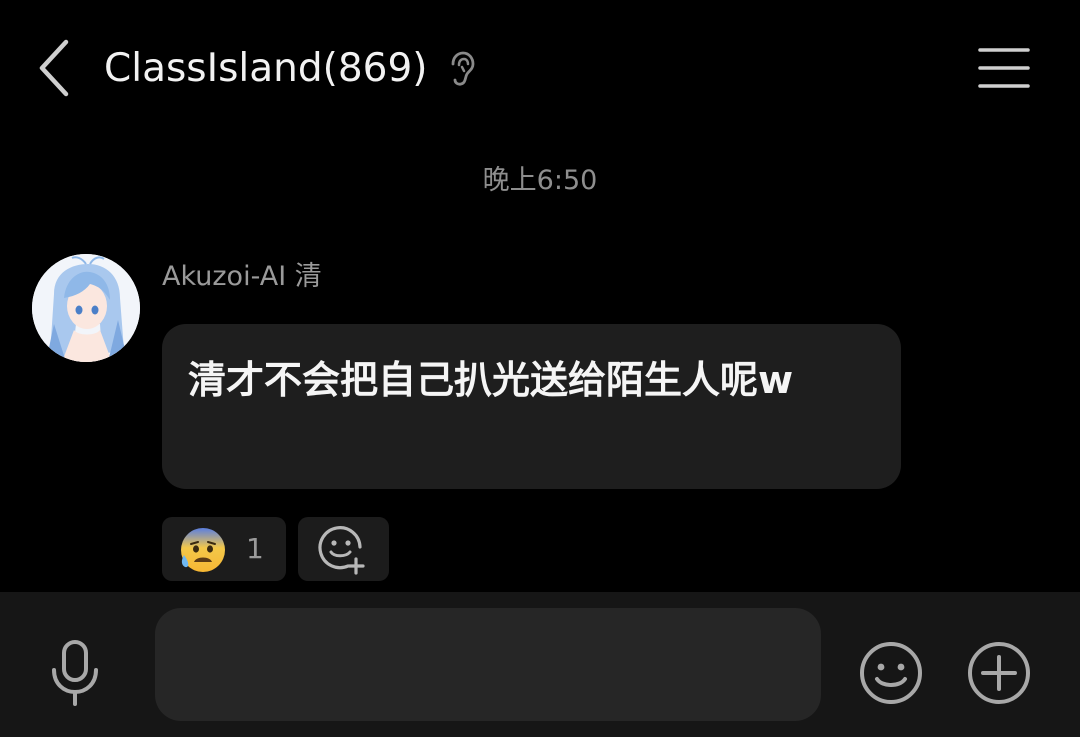 The height and width of the screenshot is (737, 1080). I want to click on voice-button, so click(75, 672).